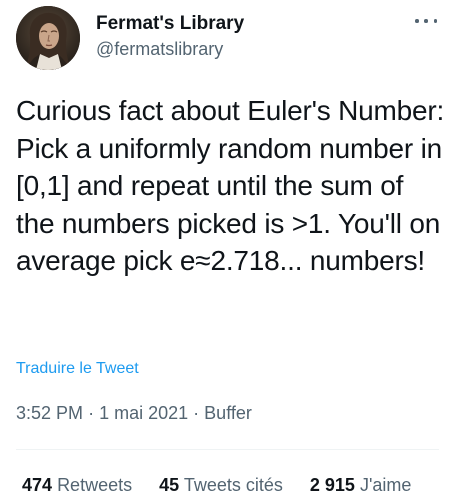 The height and width of the screenshot is (502, 451). What do you see at coordinates (95, 485) in the screenshot?
I see `retweets-label: Retweets` at bounding box center [95, 485].